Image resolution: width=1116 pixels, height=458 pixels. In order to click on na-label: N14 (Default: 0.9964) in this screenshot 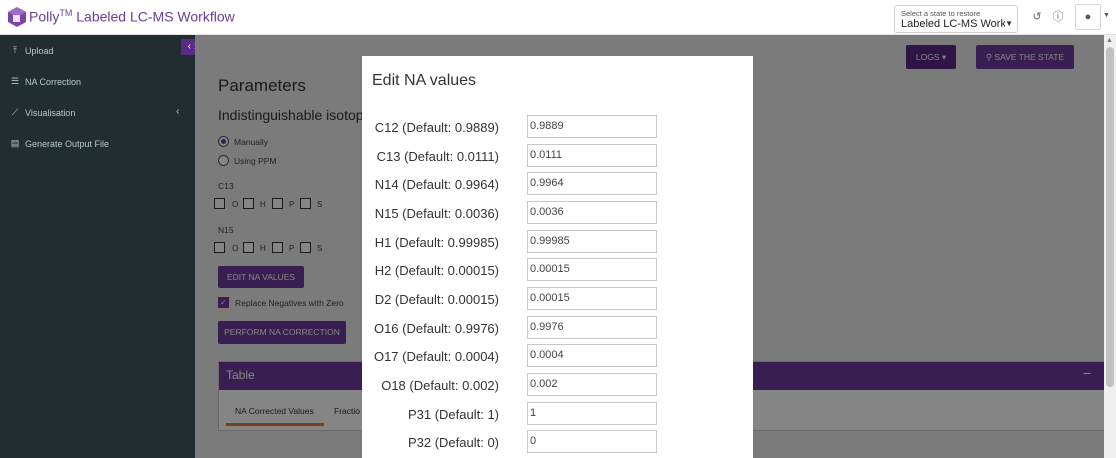, I will do `click(436, 184)`.